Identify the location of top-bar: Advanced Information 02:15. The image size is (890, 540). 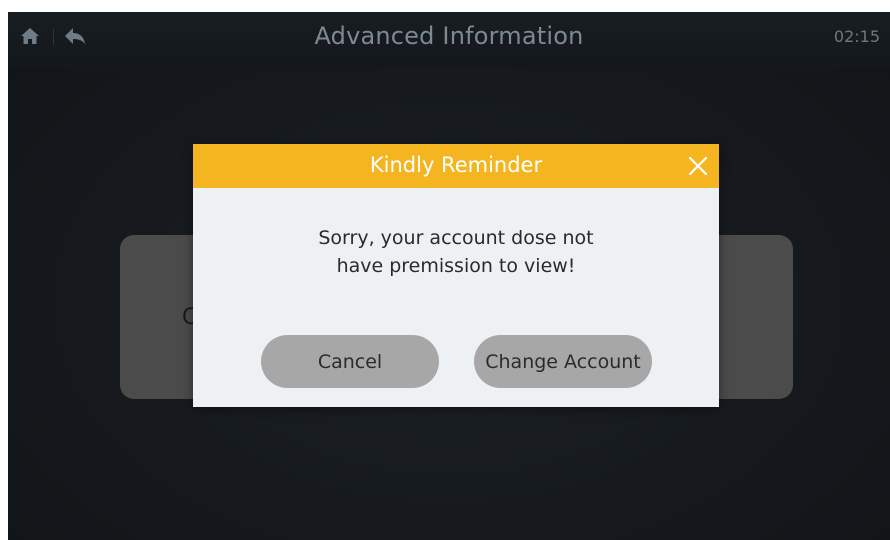
(449, 40).